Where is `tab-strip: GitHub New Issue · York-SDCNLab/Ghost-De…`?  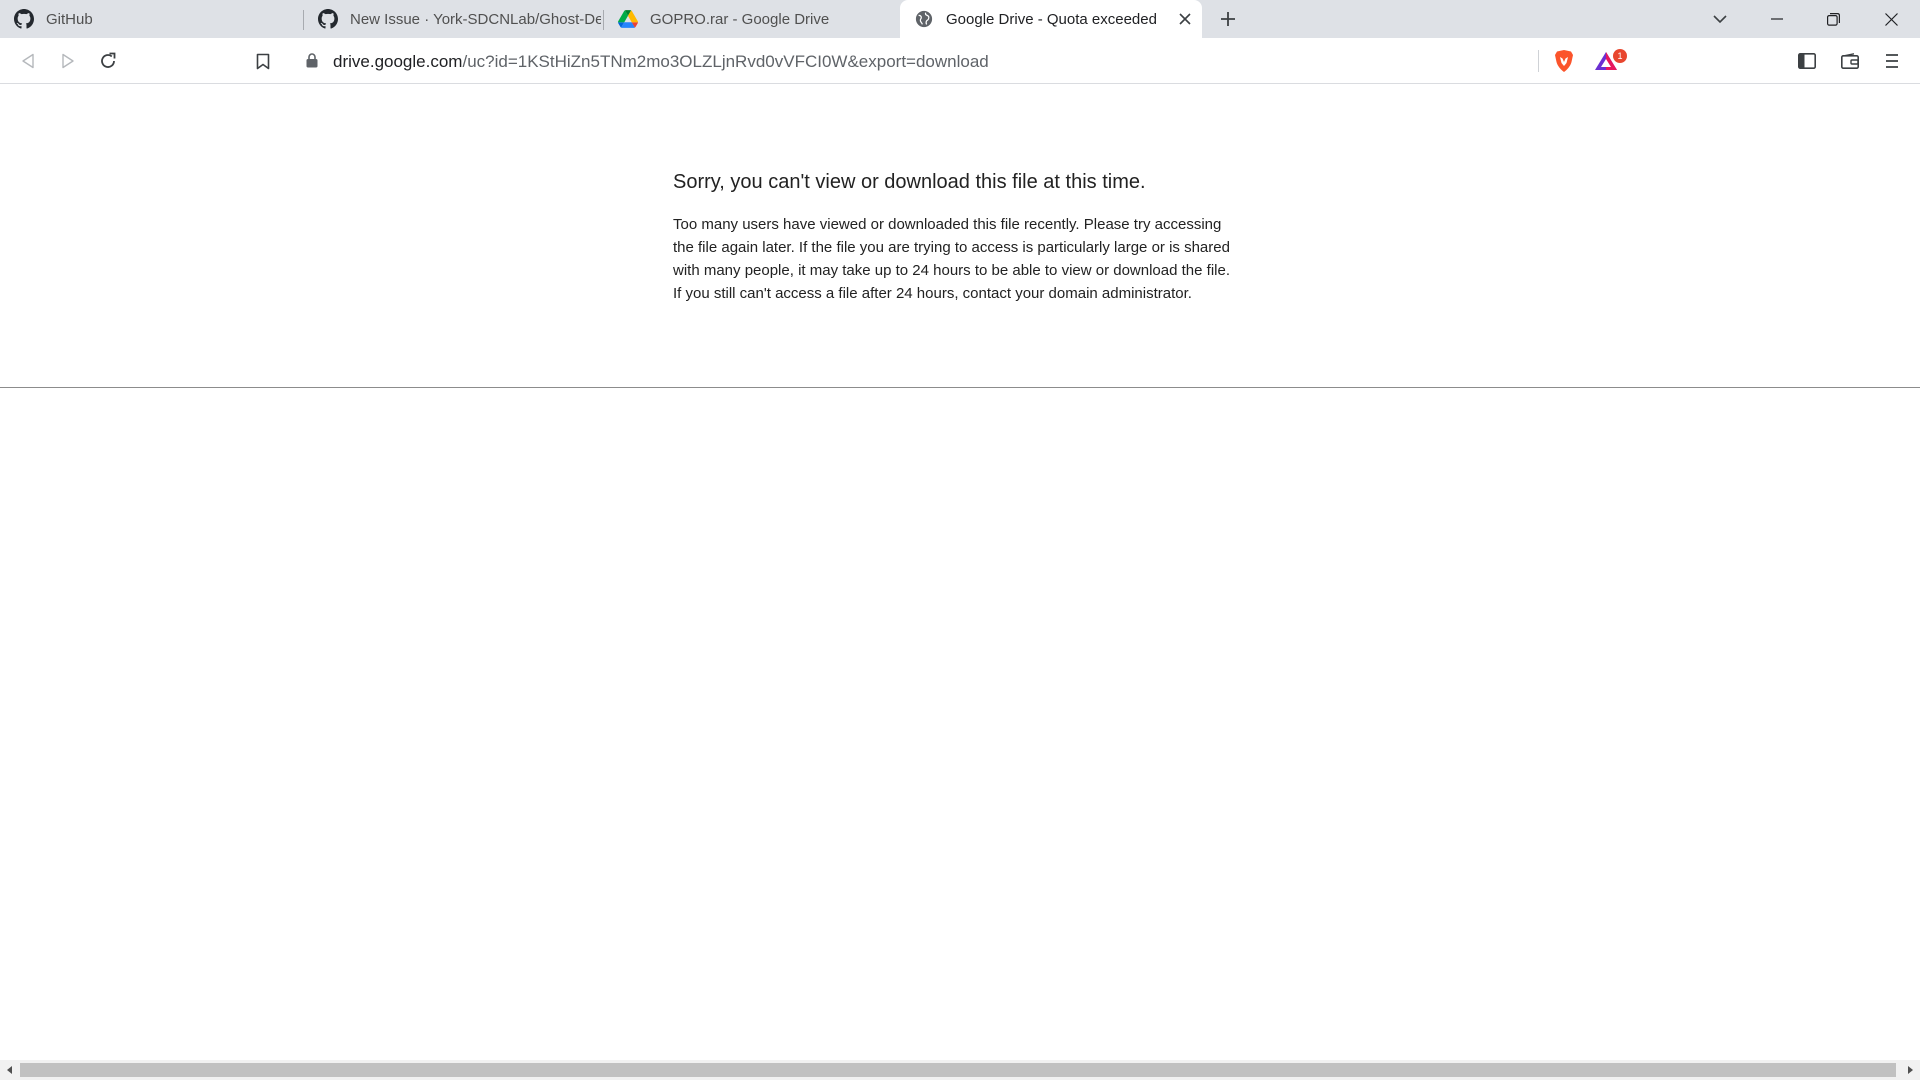 tab-strip: GitHub New Issue · York-SDCNLab/Ghost-De… is located at coordinates (960, 19).